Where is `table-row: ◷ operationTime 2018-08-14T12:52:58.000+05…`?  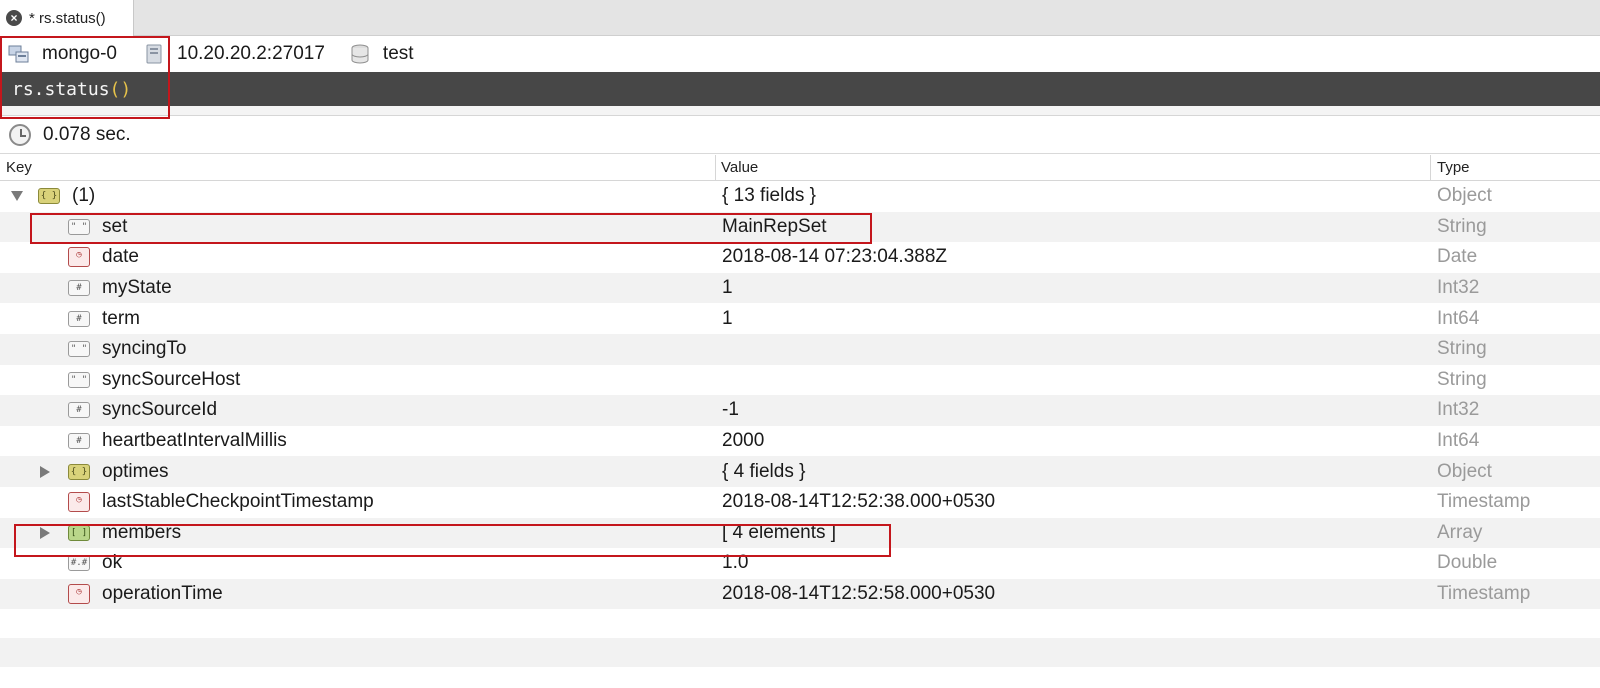 table-row: ◷ operationTime 2018-08-14T12:52:58.000+05… is located at coordinates (800, 594).